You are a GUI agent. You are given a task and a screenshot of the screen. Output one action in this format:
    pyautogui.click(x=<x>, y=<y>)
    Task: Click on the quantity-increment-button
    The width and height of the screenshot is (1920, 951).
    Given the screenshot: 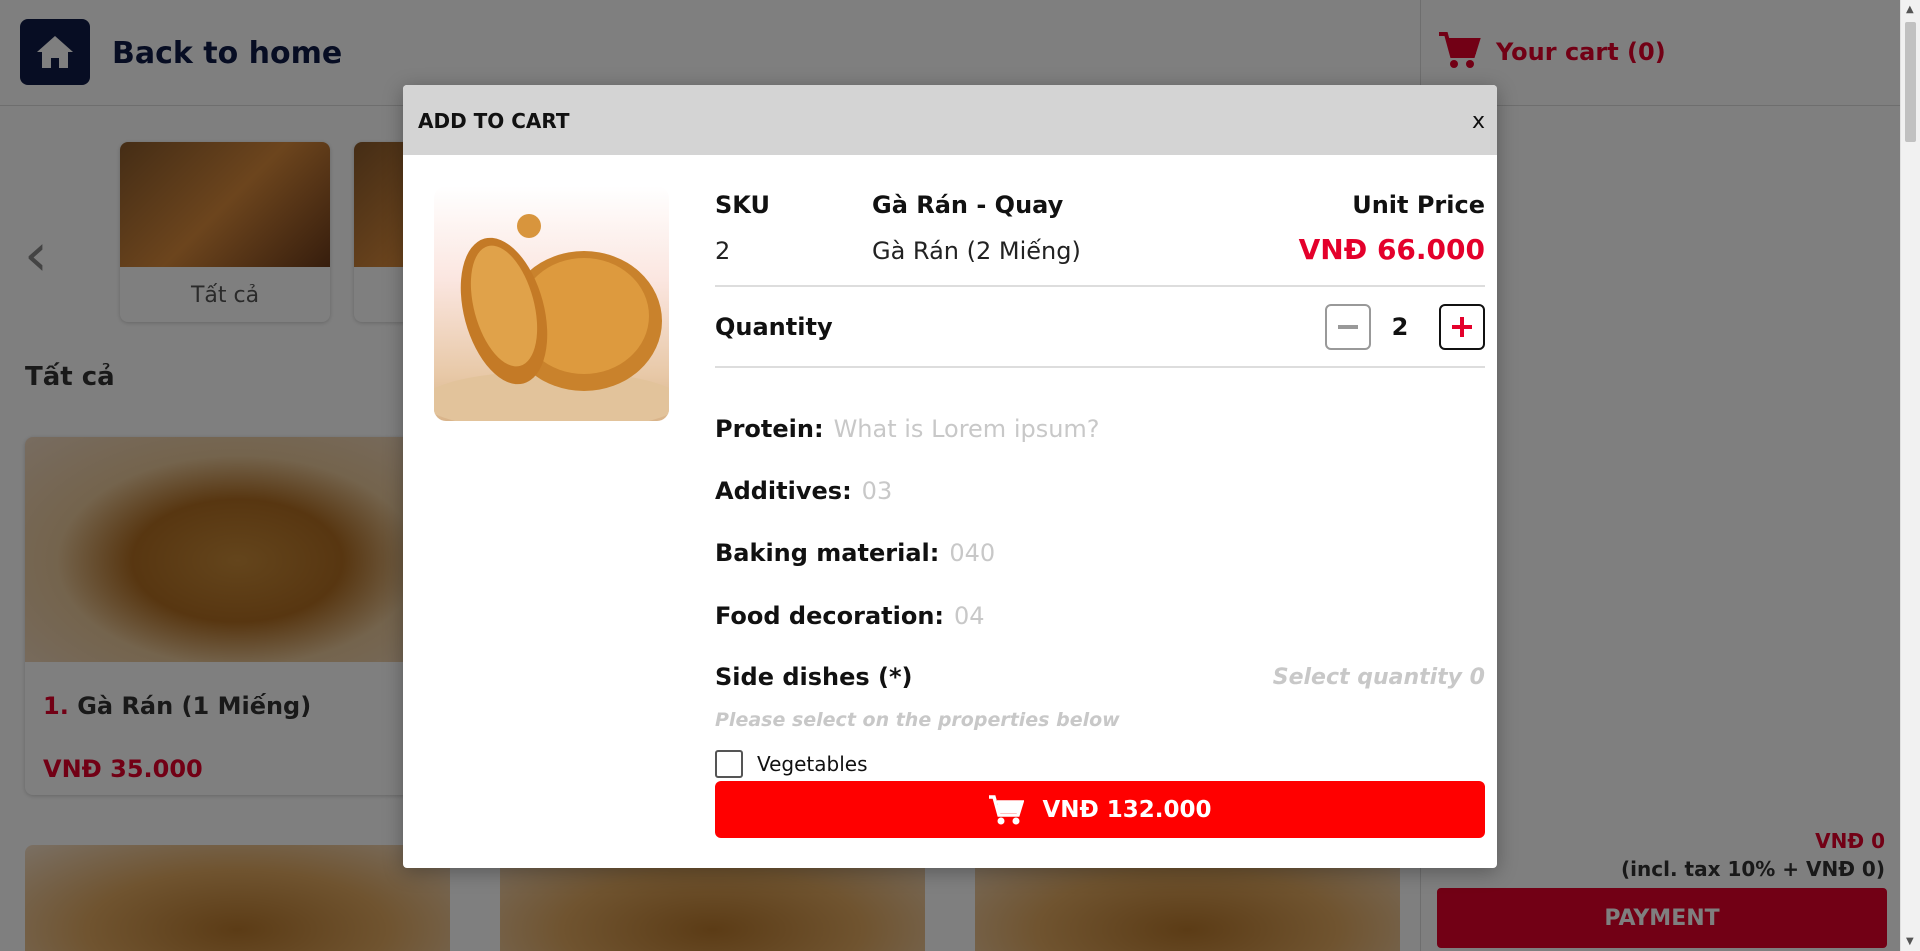 What is the action you would take?
    pyautogui.click(x=1462, y=327)
    